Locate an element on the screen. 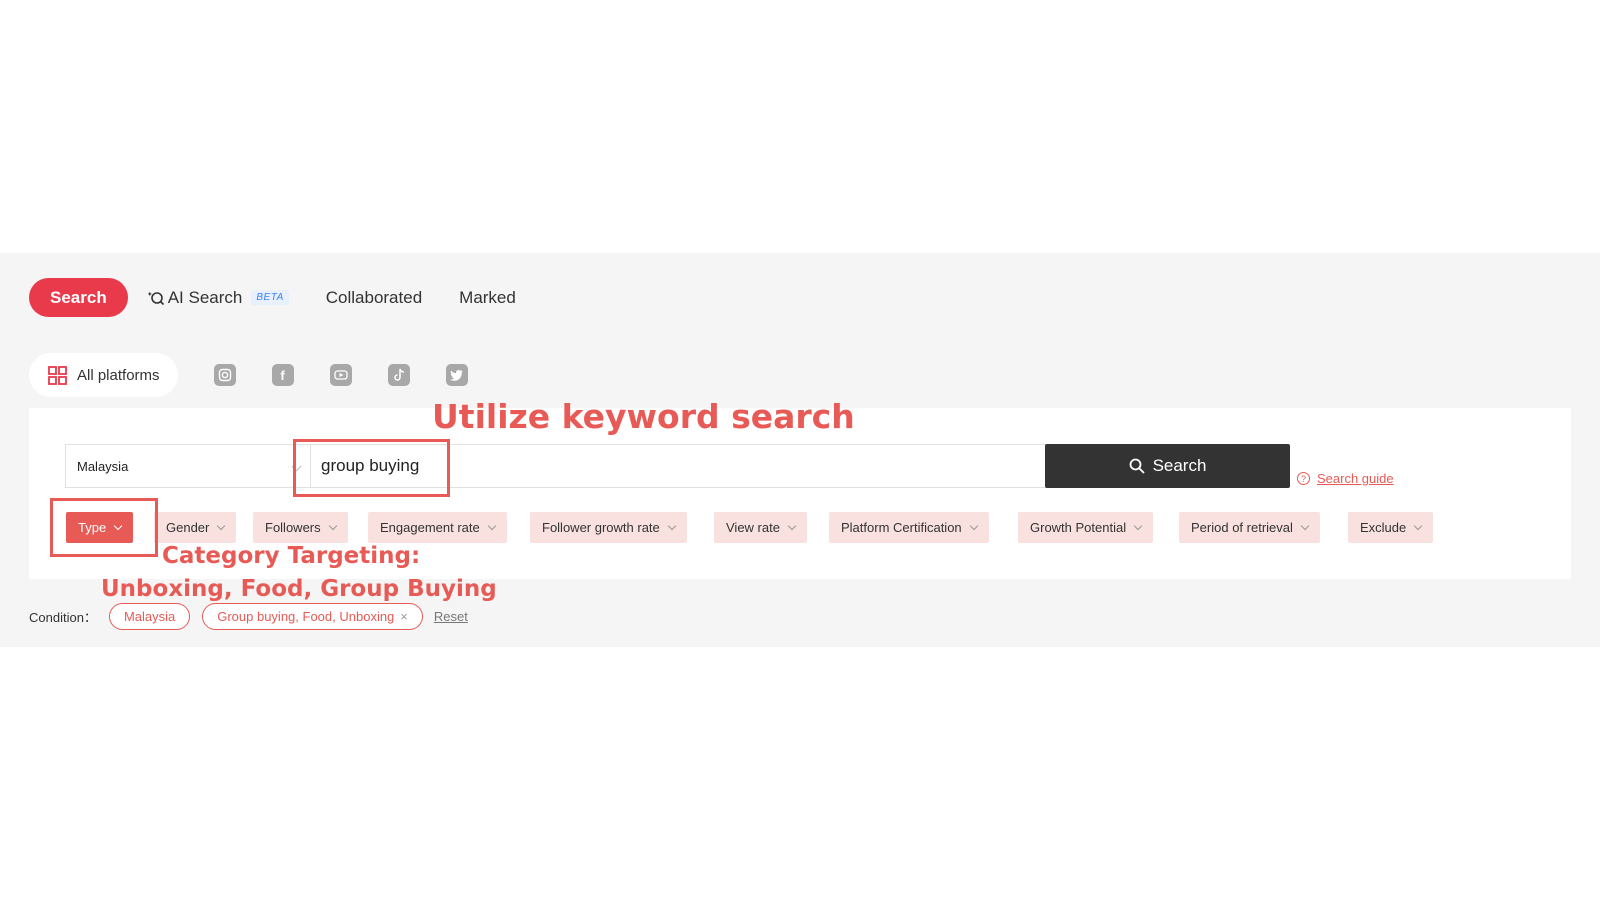  category-annotation-line2: Unboxing, Food, Group Buying is located at coordinates (299, 589).